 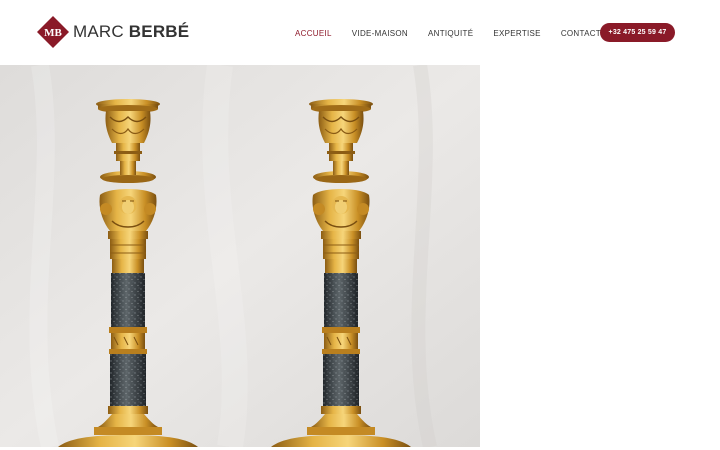 I want to click on logo-diamond-icon: MB, so click(x=53, y=32).